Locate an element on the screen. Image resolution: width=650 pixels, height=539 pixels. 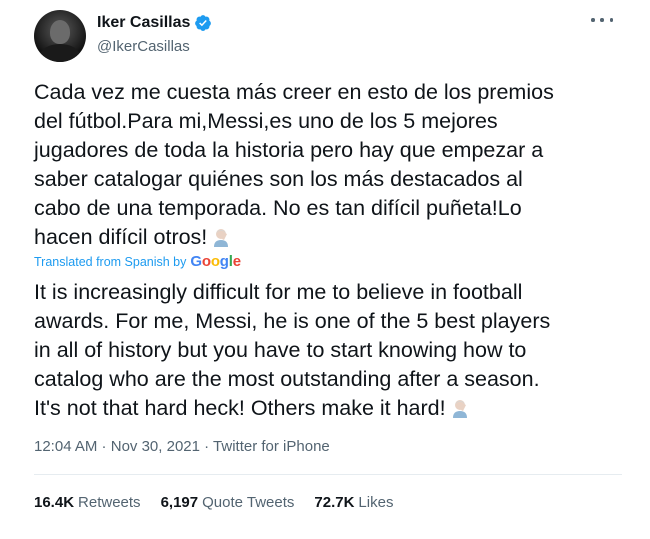
likes-label: Likes is located at coordinates (376, 502).